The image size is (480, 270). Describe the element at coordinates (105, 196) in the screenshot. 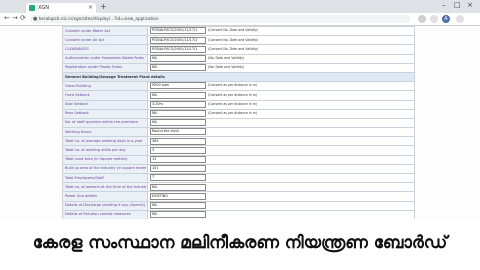

I see `form-row-label: Power Sub details` at that location.